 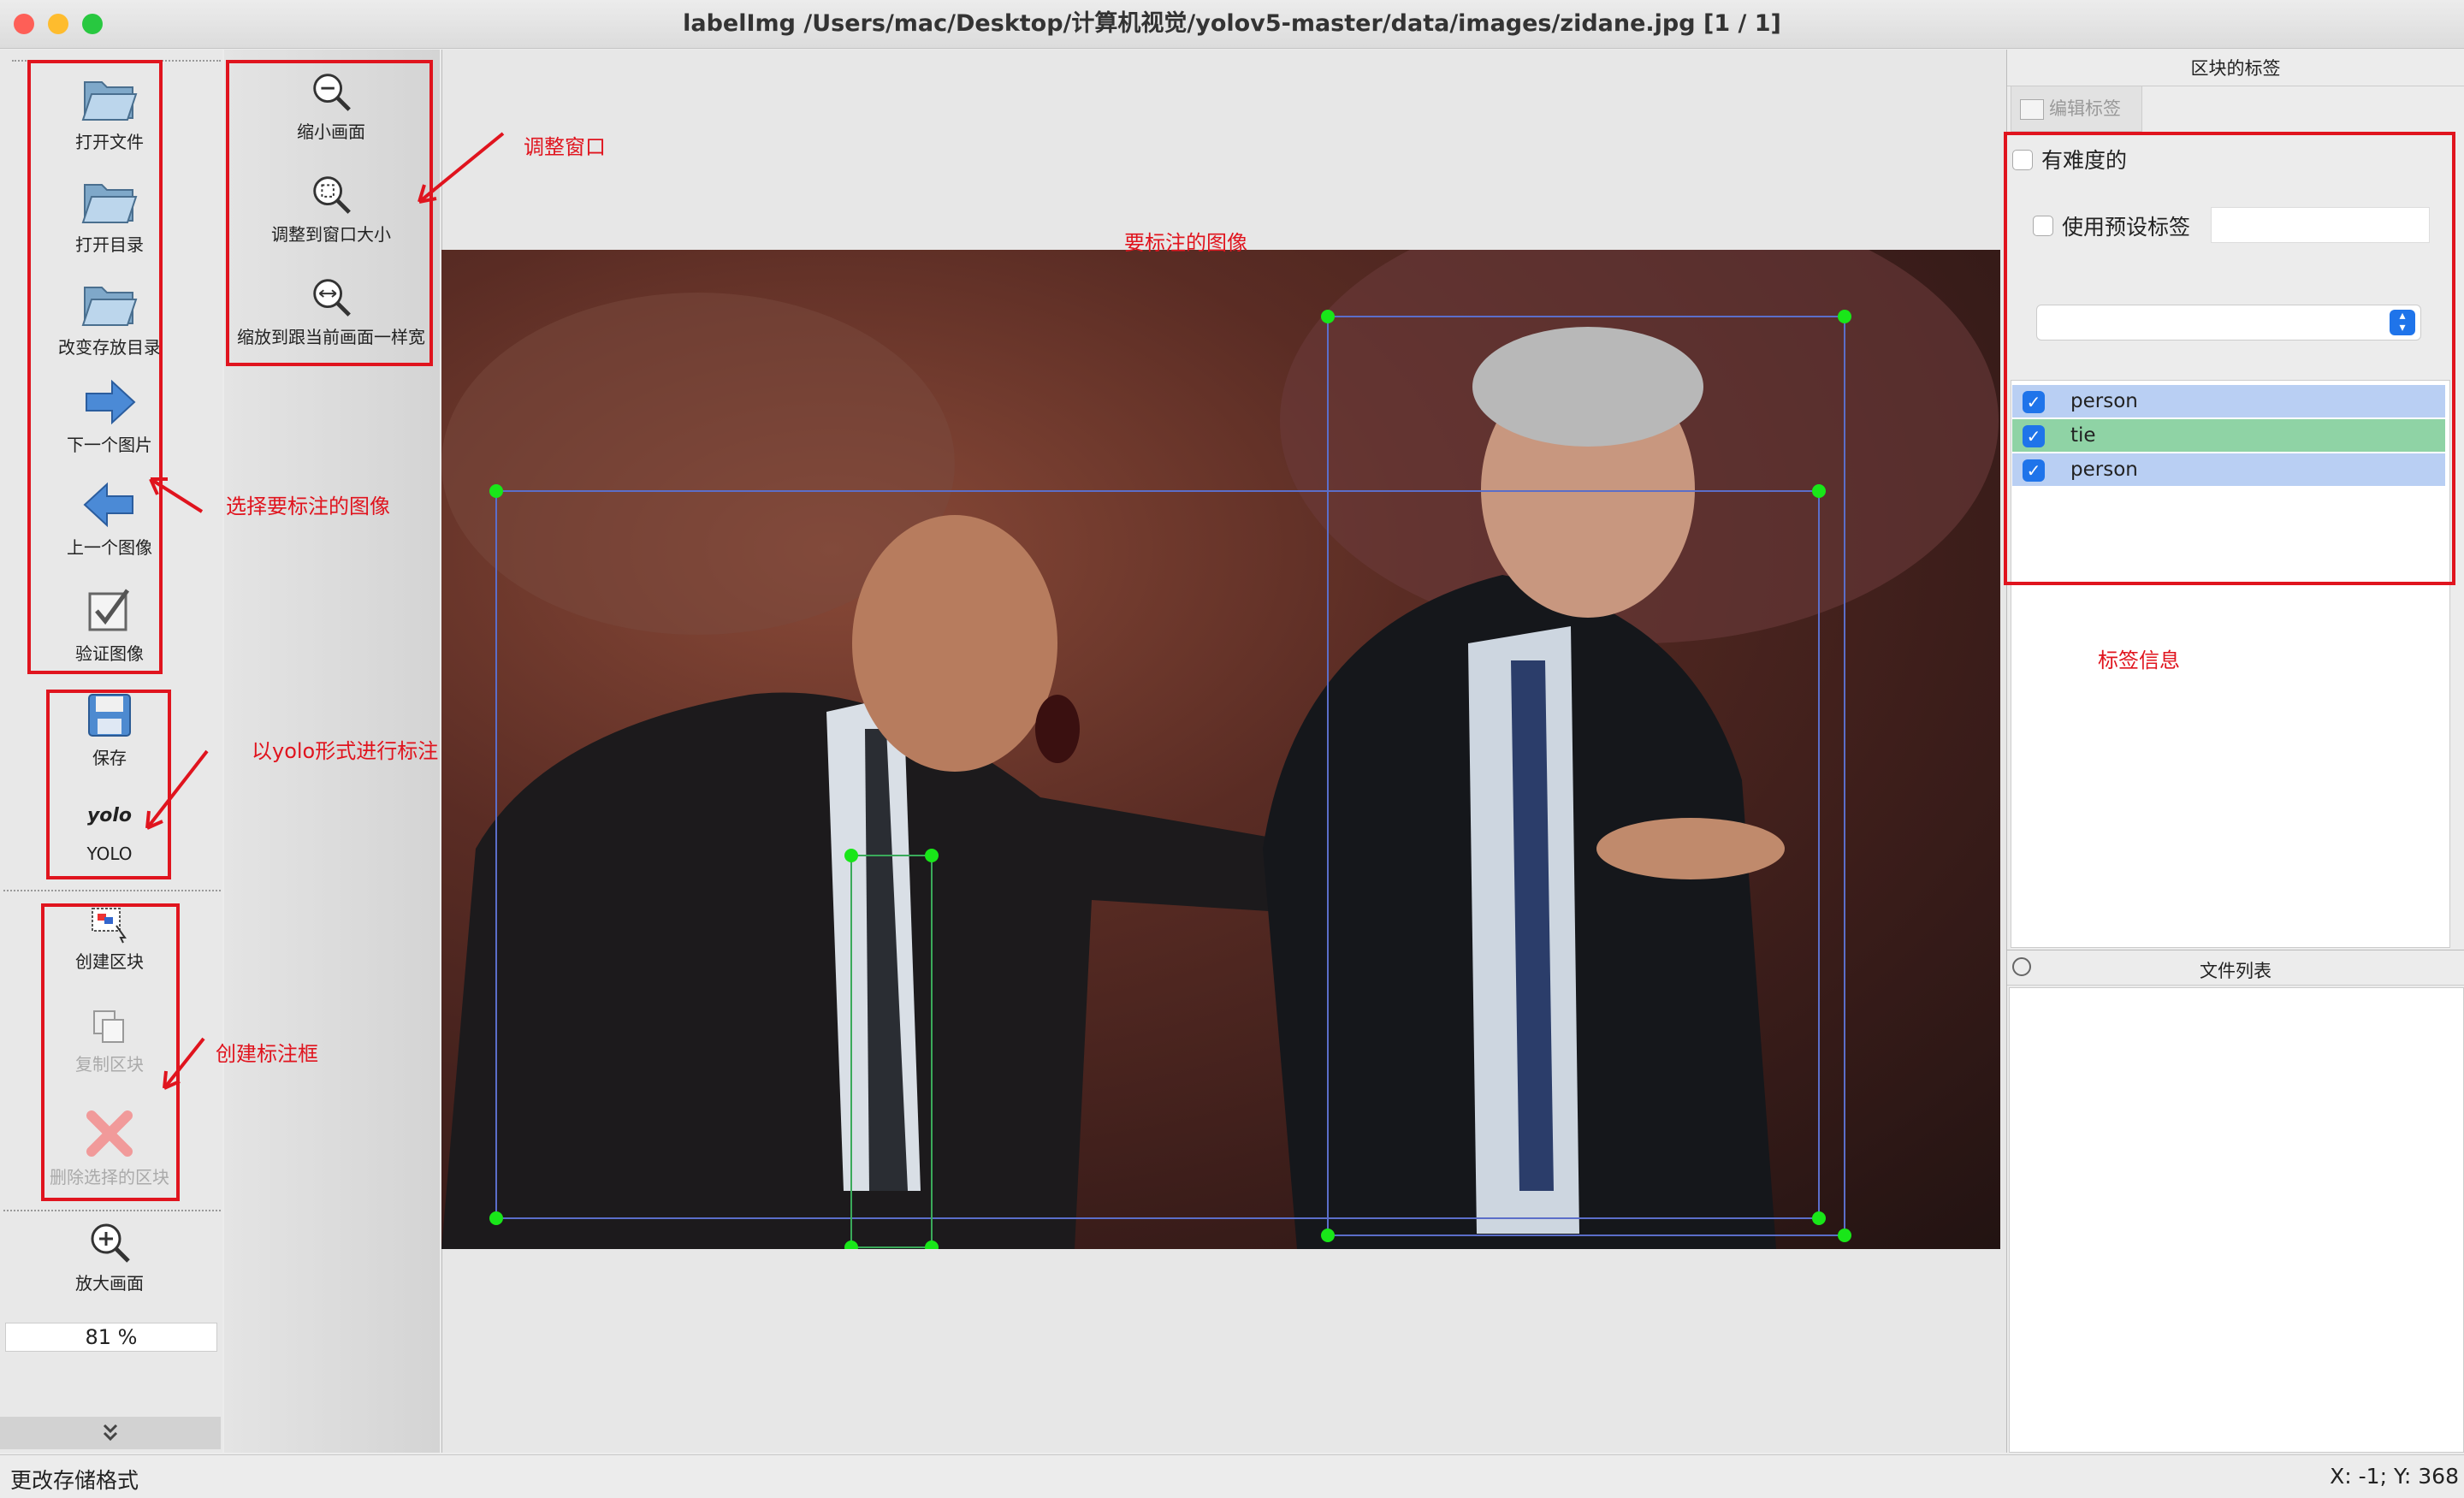 What do you see at coordinates (2394, 1476) in the screenshot?
I see `cursor-coordinates: X: -1; Y: 368` at bounding box center [2394, 1476].